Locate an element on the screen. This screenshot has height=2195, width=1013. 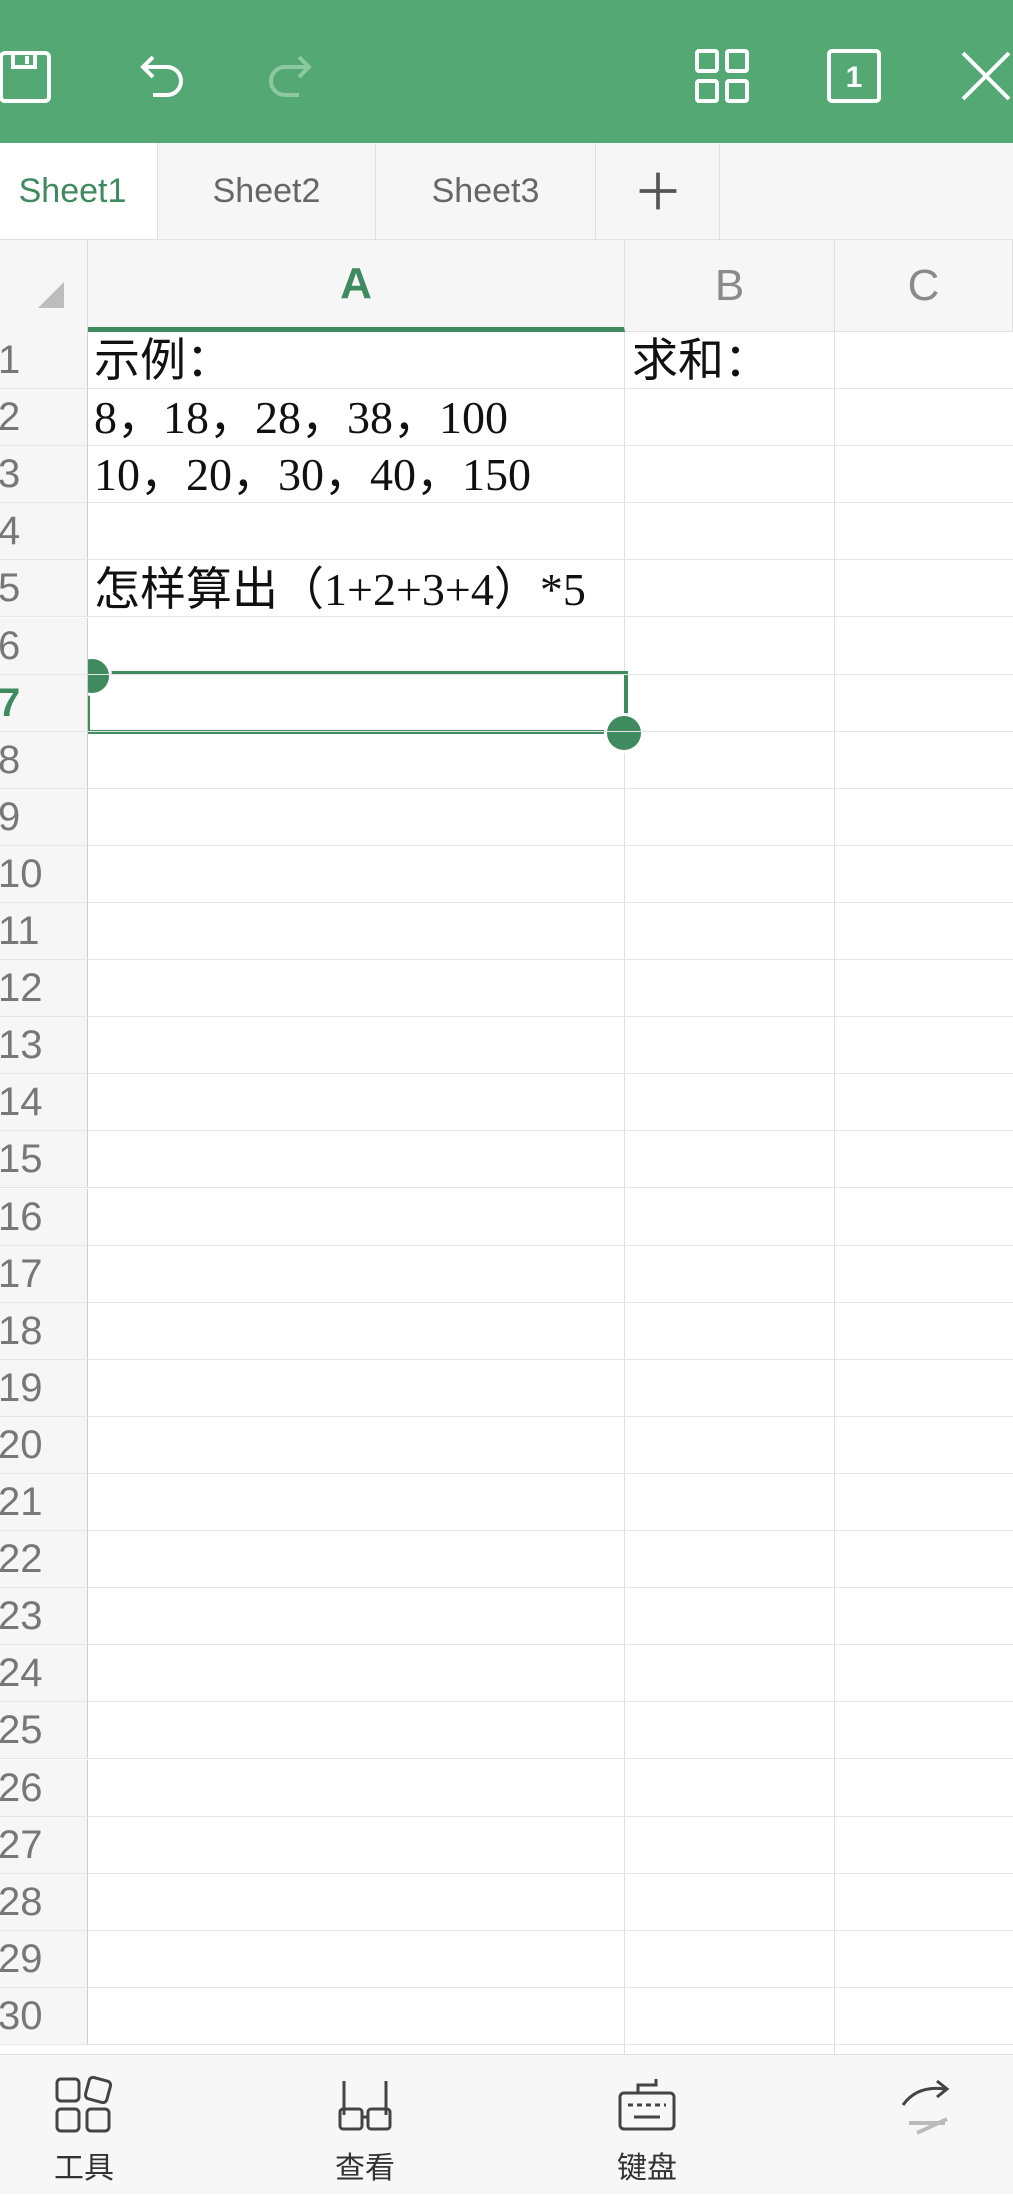
row-header-25: 25 is located at coordinates (44, 1730).